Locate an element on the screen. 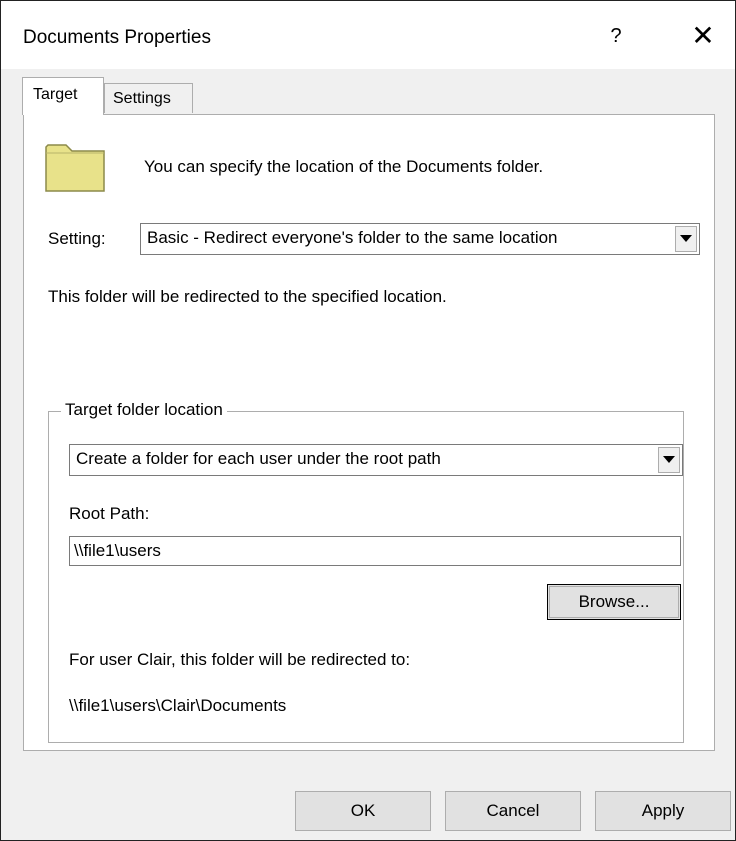  ok-button: OK is located at coordinates (363, 811).